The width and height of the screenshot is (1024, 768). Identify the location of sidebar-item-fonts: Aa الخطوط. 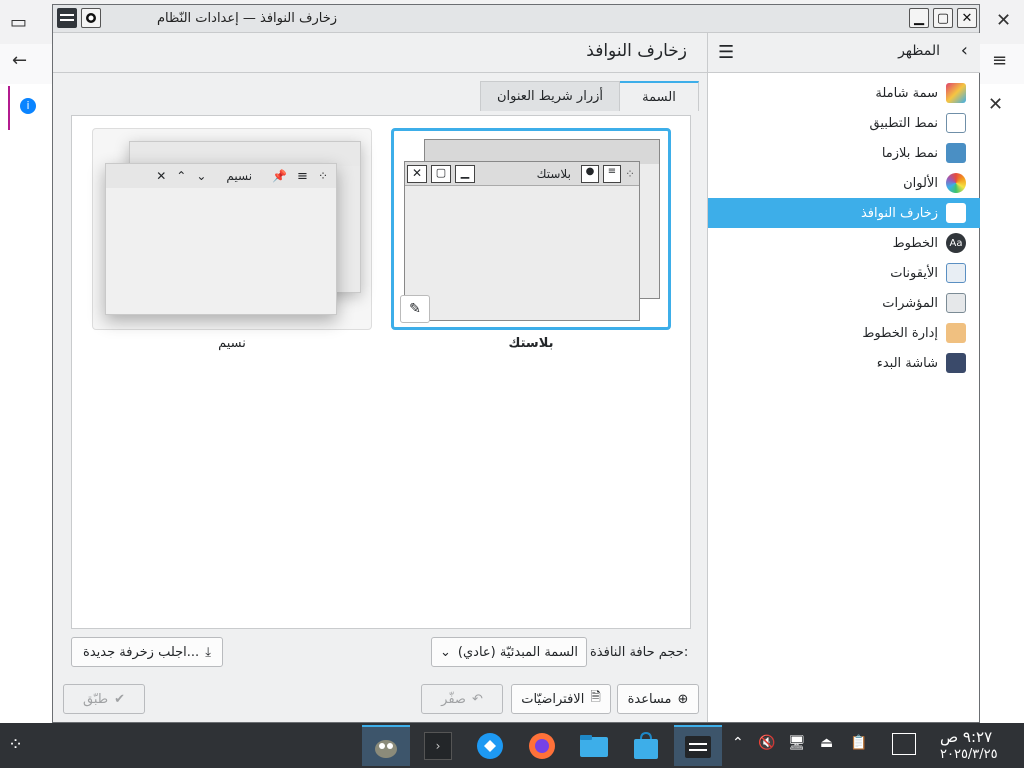
(844, 243).